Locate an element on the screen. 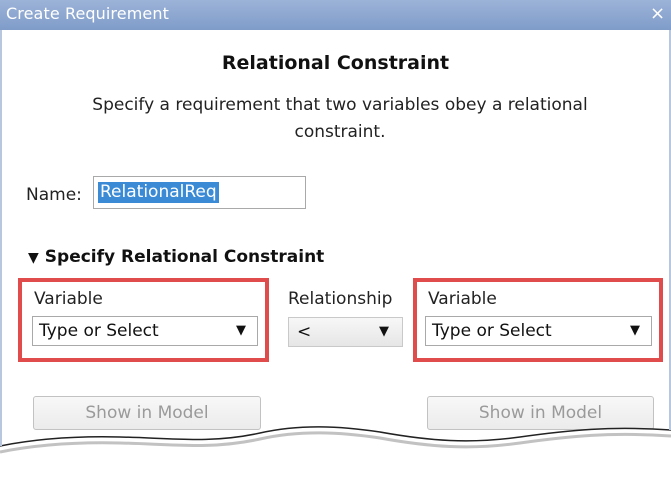 Image resolution: width=671 pixels, height=489 pixels. collapse-triangle-icon: ▼ is located at coordinates (33, 258).